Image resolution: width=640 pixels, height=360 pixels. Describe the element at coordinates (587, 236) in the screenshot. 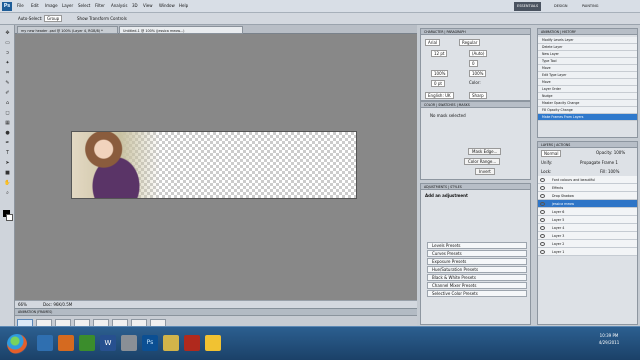

I see `layer-row: Layer 3` at that location.